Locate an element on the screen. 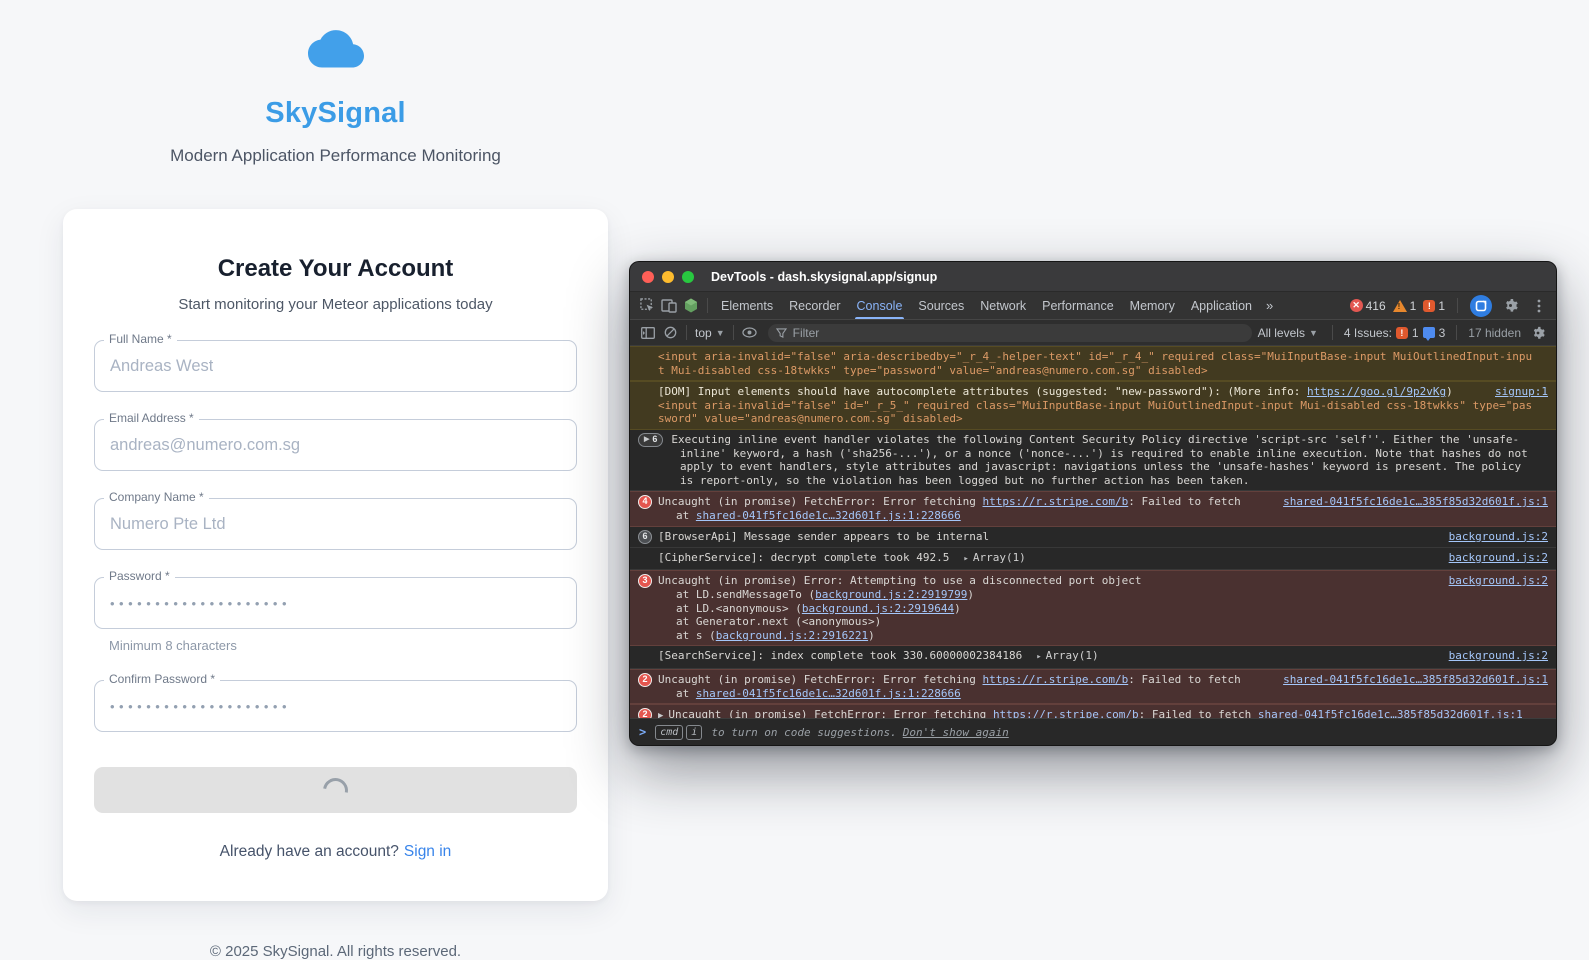  inspect-element-icon is located at coordinates (647, 306).